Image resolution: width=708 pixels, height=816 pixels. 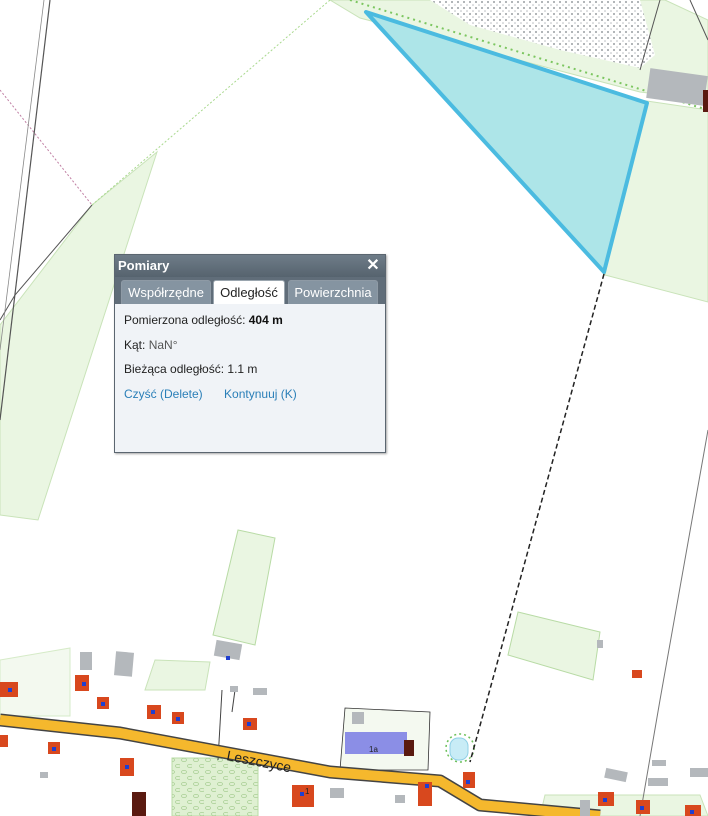 What do you see at coordinates (163, 394) in the screenshot?
I see `clear-link: Czyść (Delete)` at bounding box center [163, 394].